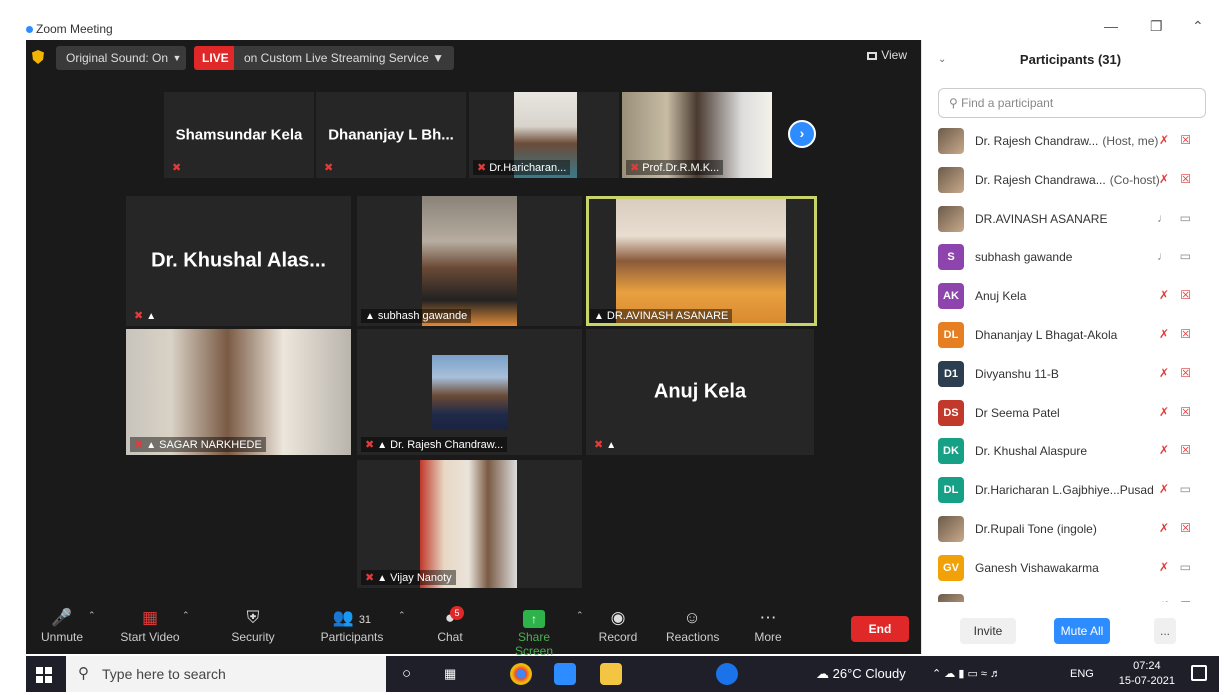 This screenshot has width=1232, height=695. What do you see at coordinates (402, 615) in the screenshot?
I see `participants-options-caret: ⌃` at bounding box center [402, 615].